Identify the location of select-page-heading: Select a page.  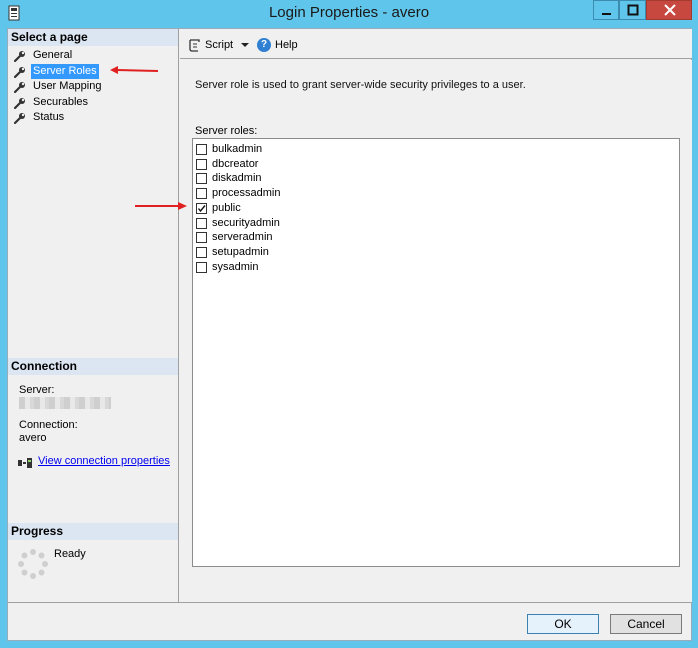
(93, 37).